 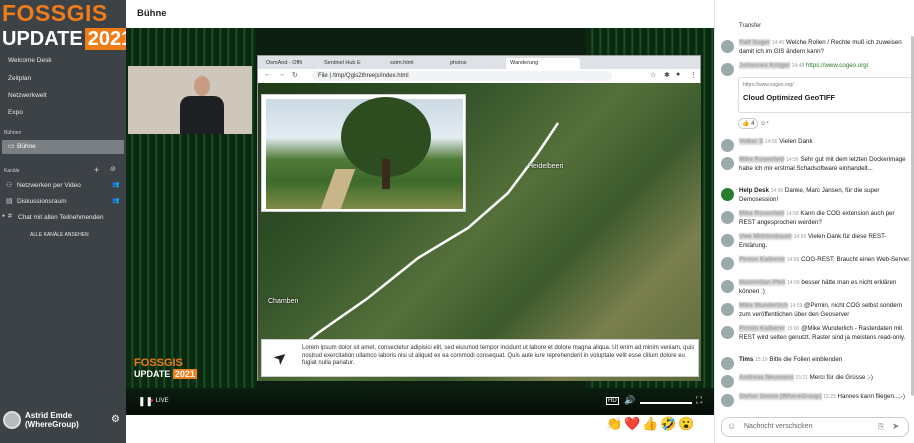 I want to click on message-author: Help Desk, so click(x=754, y=190).